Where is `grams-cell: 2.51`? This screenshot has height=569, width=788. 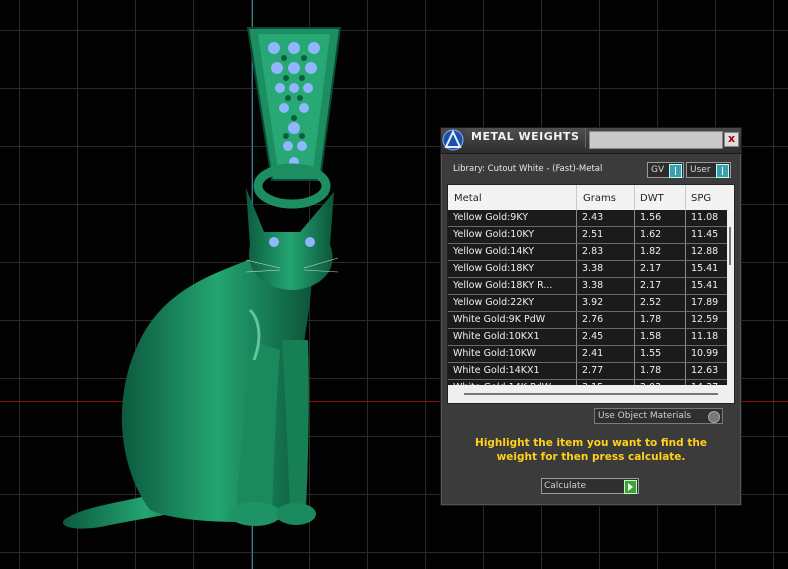 grams-cell: 2.51 is located at coordinates (593, 234).